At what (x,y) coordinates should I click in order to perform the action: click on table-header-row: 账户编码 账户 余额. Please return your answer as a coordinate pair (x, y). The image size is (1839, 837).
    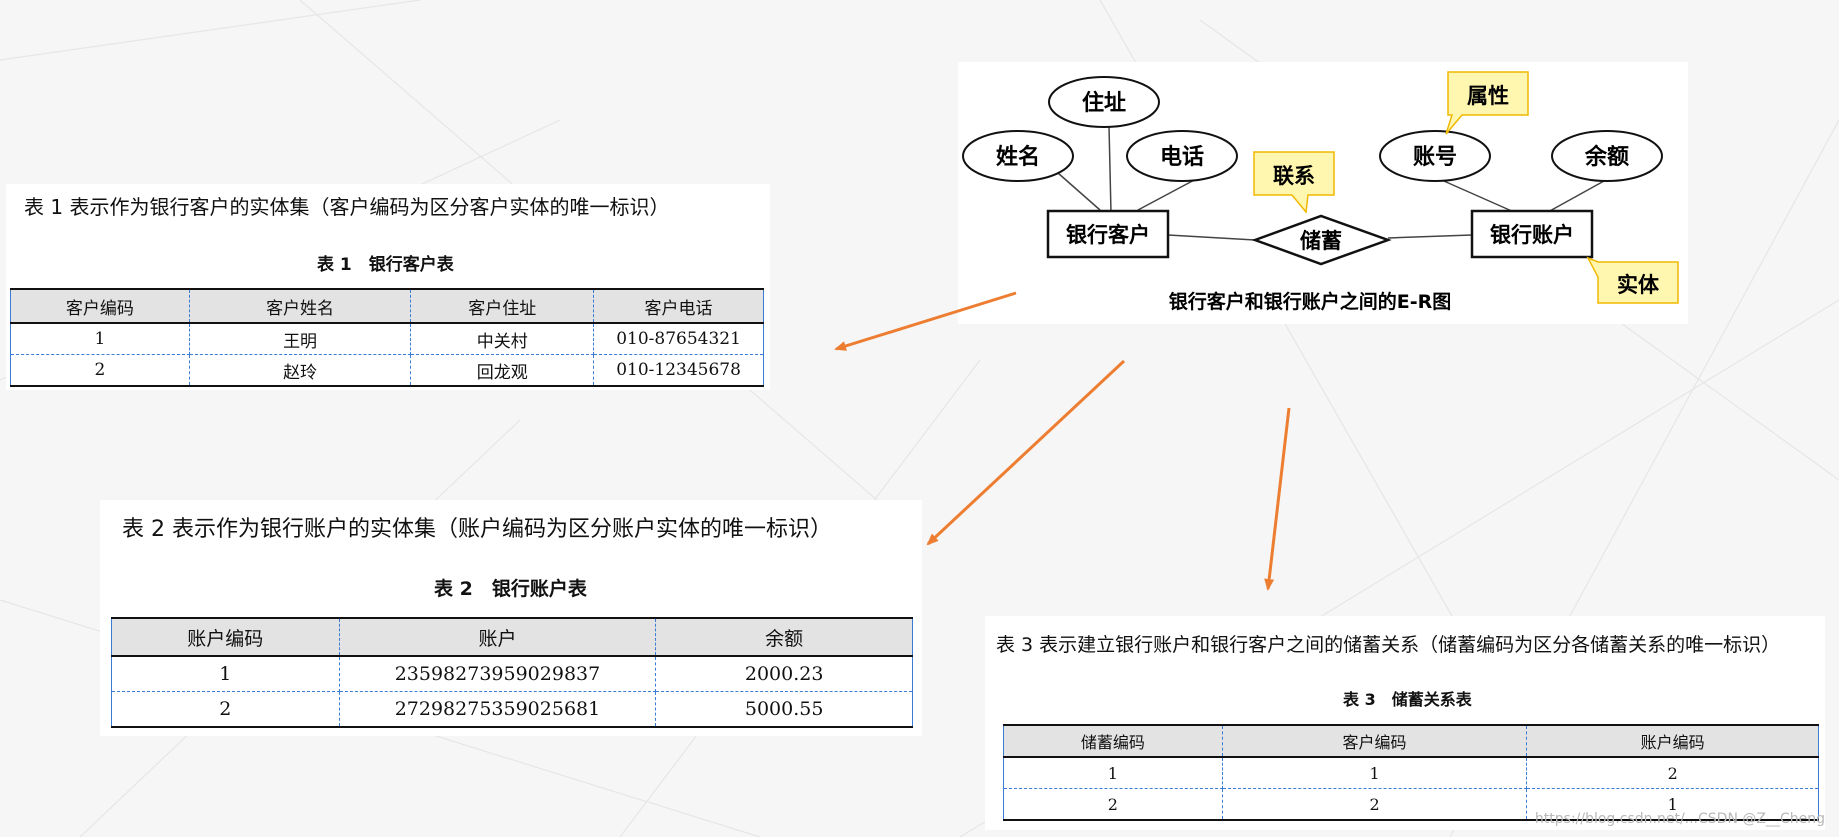
    Looking at the image, I should click on (512, 637).